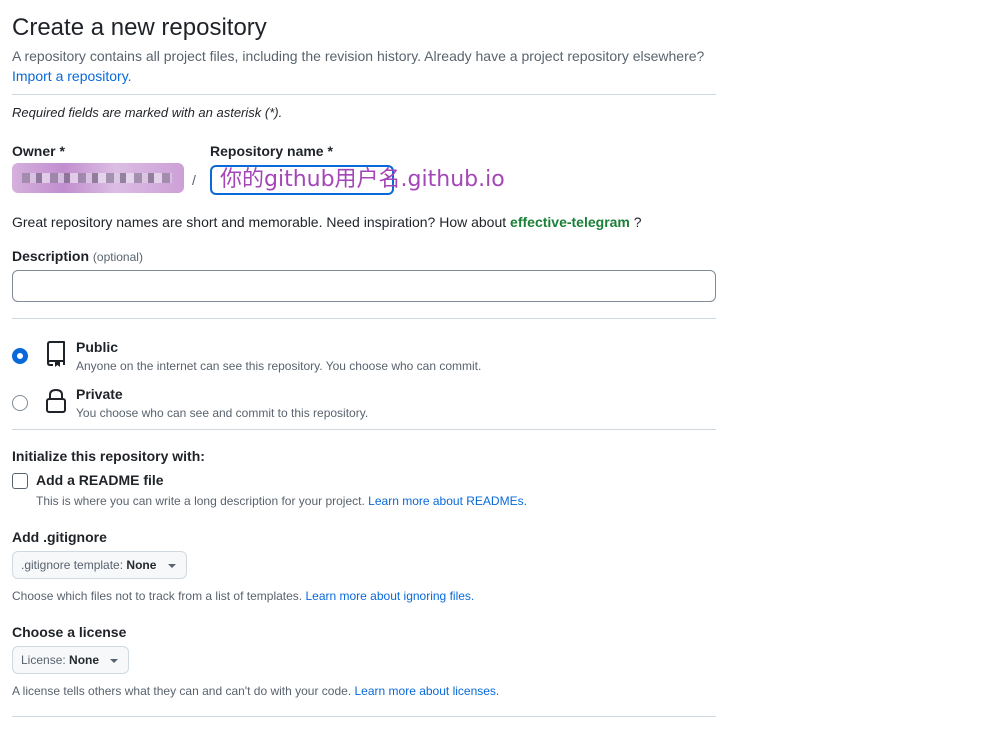 This screenshot has width=997, height=733. What do you see at coordinates (56, 401) in the screenshot?
I see `lock-icon` at bounding box center [56, 401].